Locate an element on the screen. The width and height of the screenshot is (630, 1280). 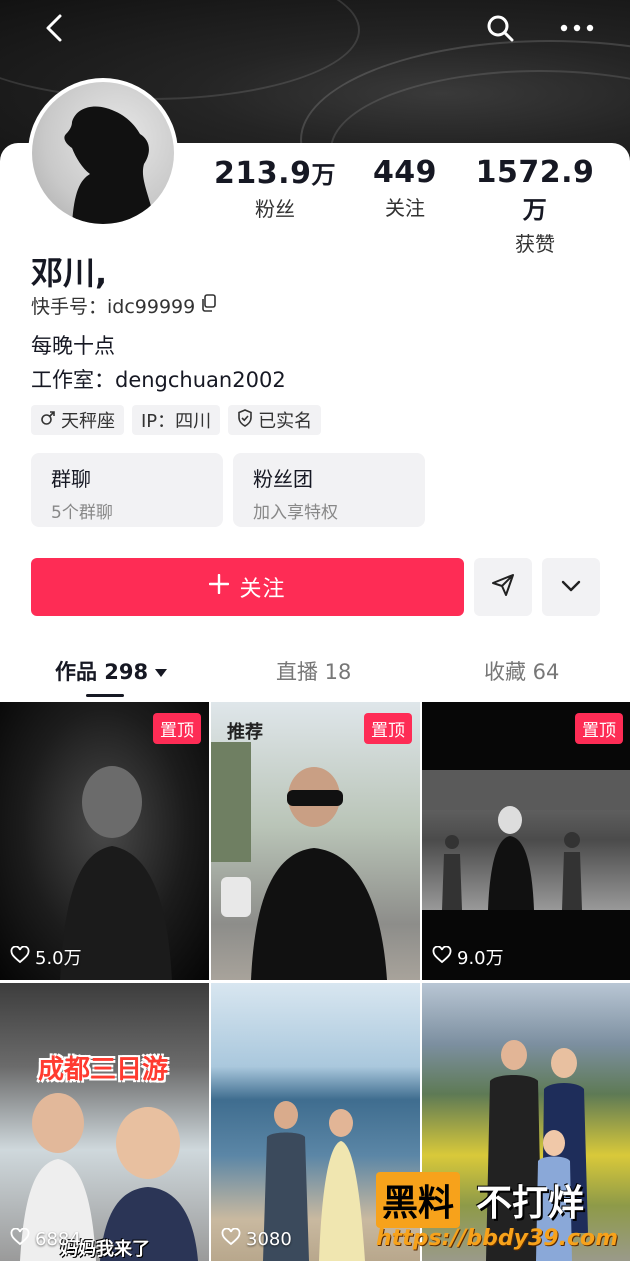
followers-unit: 万 is located at coordinates (323, 175).